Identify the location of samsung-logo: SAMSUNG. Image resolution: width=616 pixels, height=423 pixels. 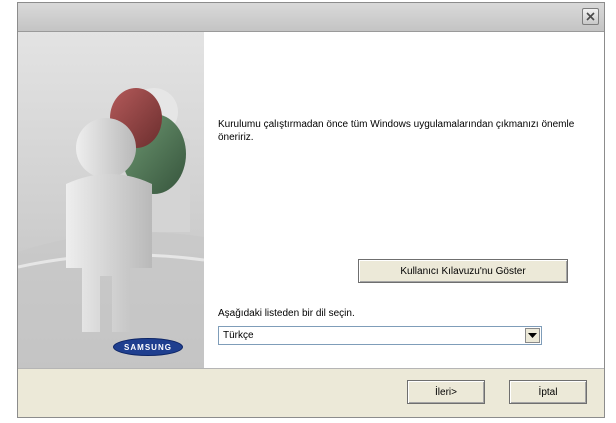
(148, 347).